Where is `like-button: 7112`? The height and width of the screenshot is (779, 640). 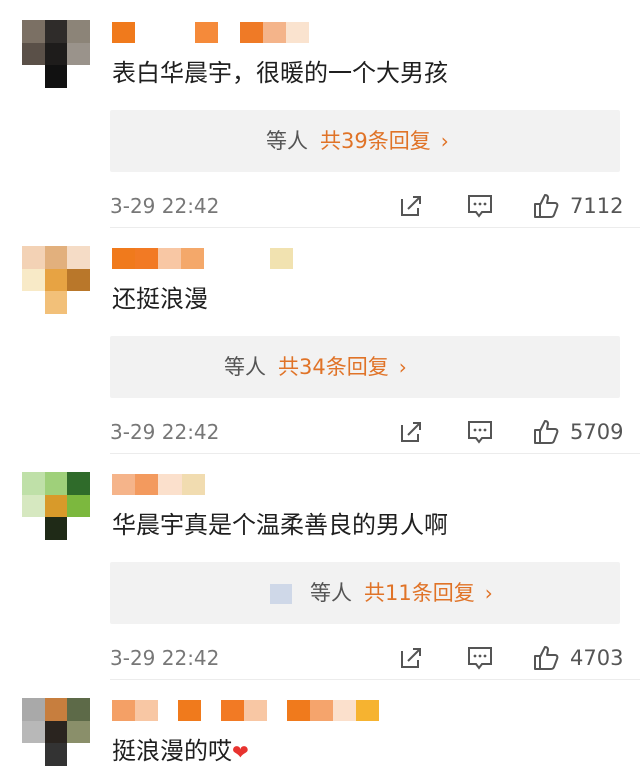 like-button: 7112 is located at coordinates (577, 206).